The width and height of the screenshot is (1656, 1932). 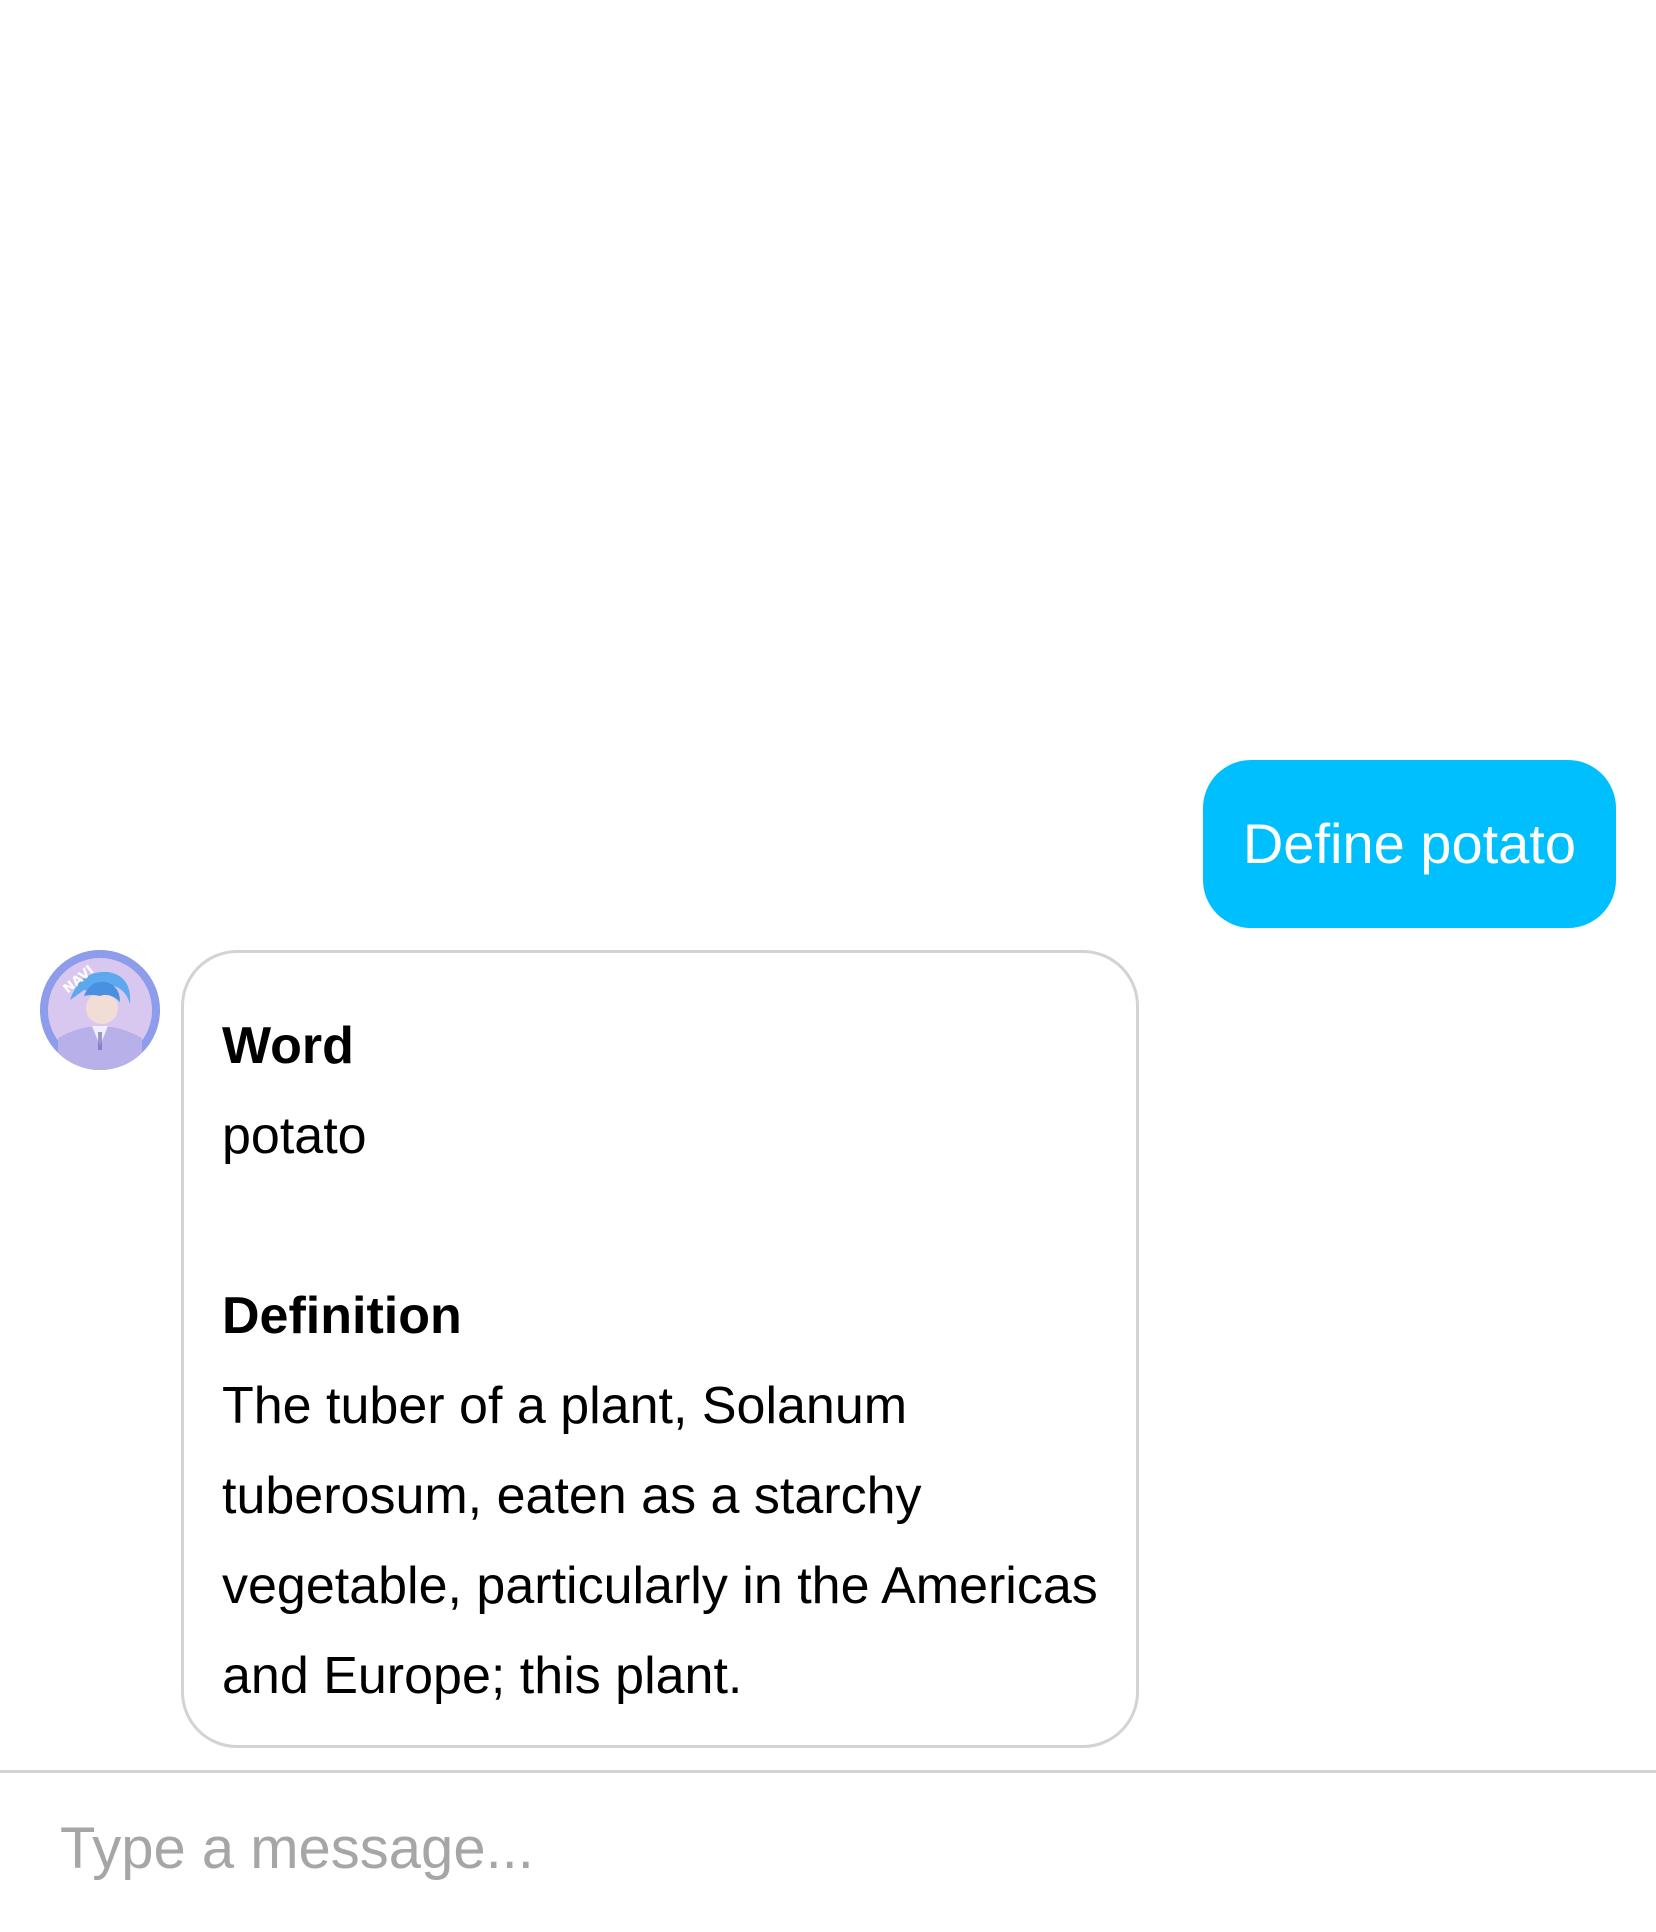 What do you see at coordinates (294, 1136) in the screenshot?
I see `word-value: potato` at bounding box center [294, 1136].